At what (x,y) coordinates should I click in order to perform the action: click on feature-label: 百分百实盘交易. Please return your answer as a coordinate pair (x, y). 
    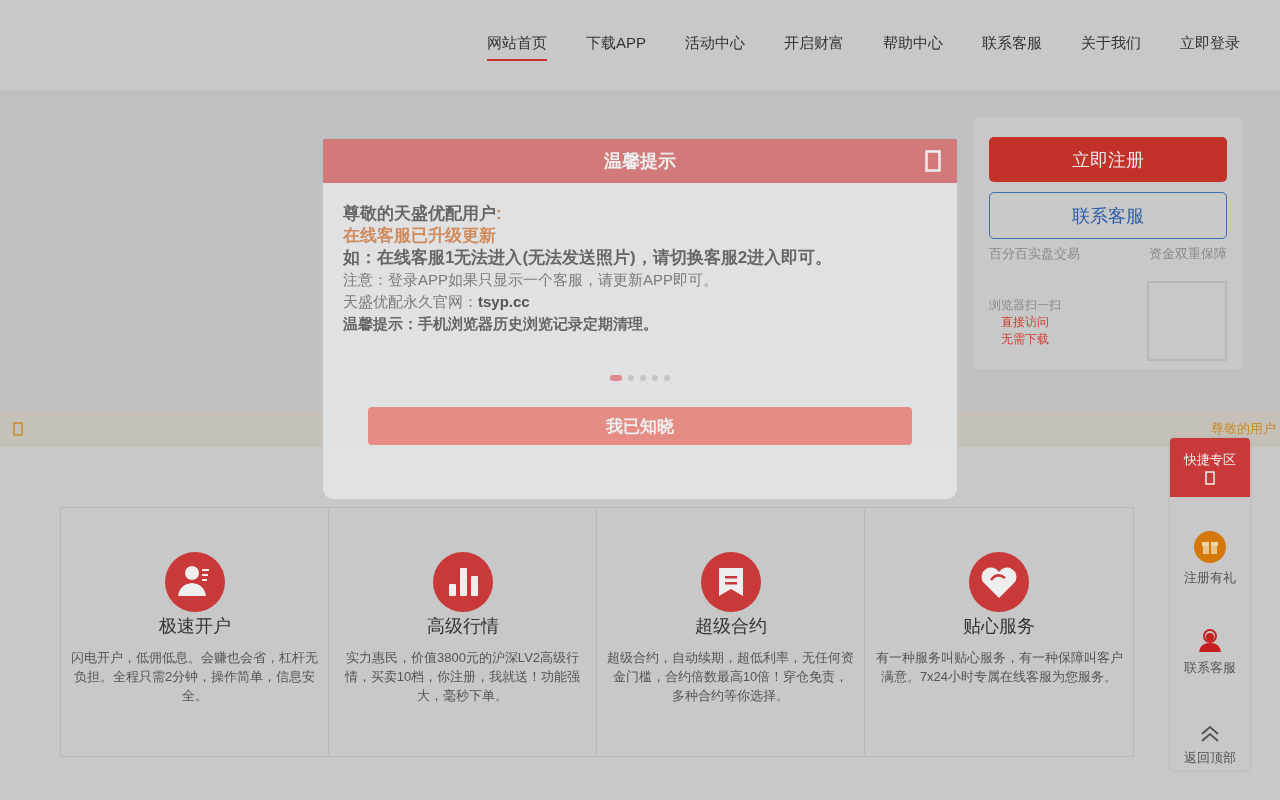
    Looking at the image, I should click on (1034, 254).